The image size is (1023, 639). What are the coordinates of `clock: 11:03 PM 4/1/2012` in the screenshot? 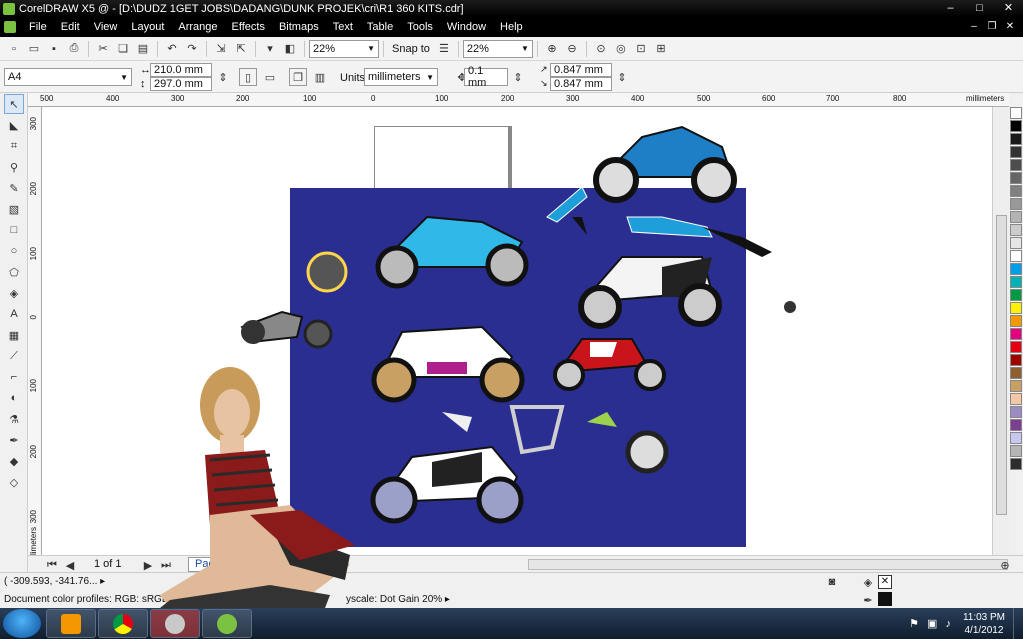 It's located at (984, 624).